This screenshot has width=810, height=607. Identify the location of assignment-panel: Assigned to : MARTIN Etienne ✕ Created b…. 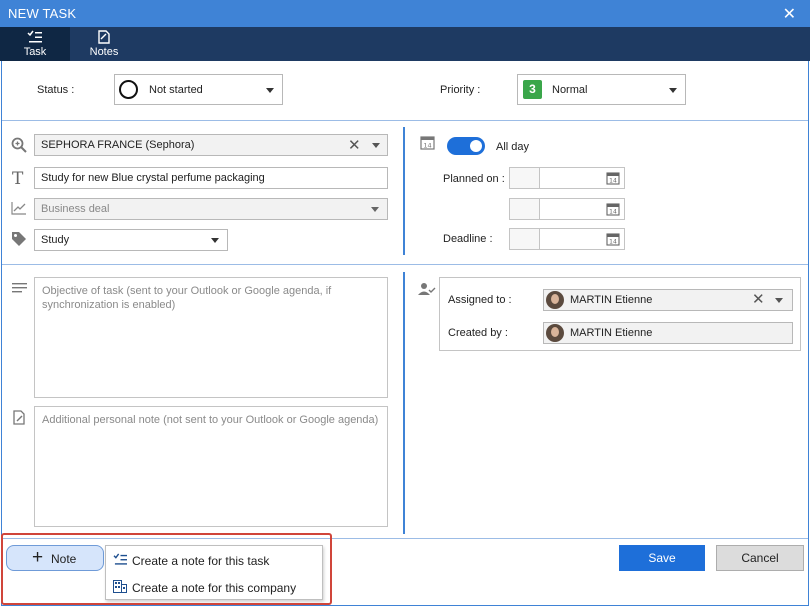
(620, 314).